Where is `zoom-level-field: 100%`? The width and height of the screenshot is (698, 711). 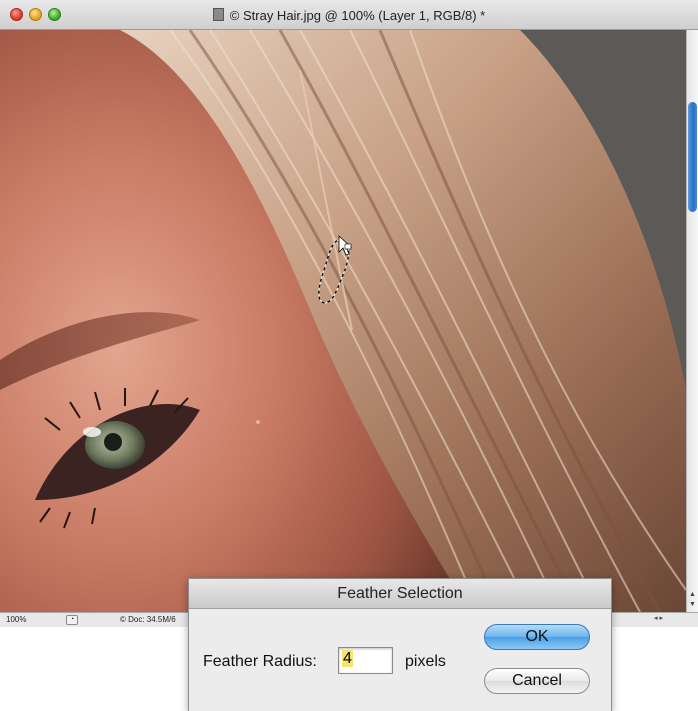
zoom-level-field: 100% is located at coordinates (31, 620).